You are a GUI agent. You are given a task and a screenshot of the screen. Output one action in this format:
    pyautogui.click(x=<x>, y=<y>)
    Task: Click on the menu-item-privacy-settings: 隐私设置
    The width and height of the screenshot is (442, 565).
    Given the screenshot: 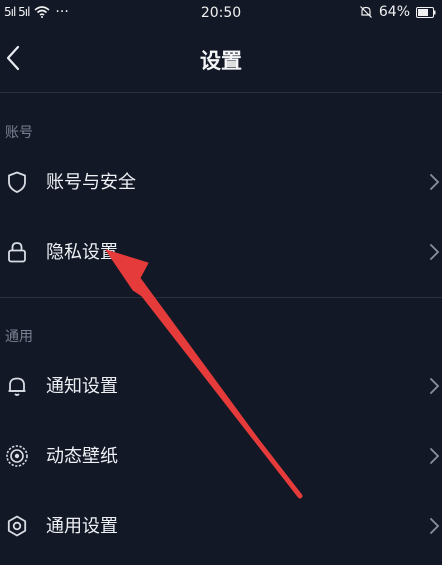 What is the action you would take?
    pyautogui.click(x=221, y=252)
    